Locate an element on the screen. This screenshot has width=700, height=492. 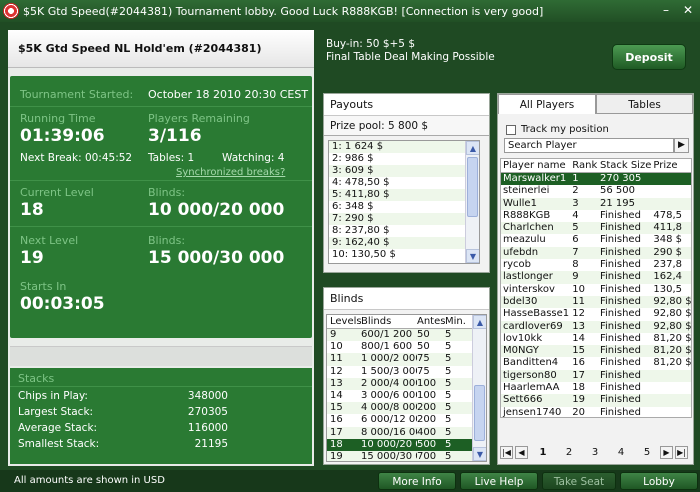
divider-bar is located at coordinates (161, 356).